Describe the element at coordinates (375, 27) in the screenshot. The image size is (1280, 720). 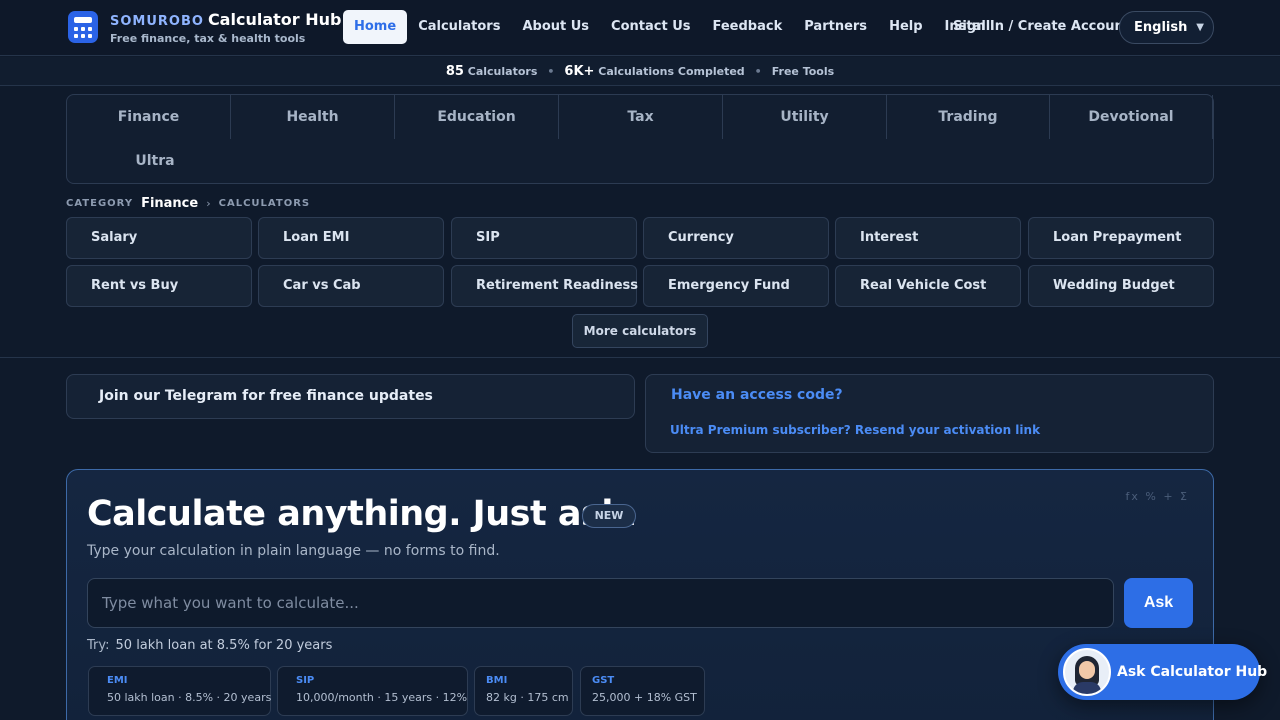
I see `nav-home: Home` at that location.